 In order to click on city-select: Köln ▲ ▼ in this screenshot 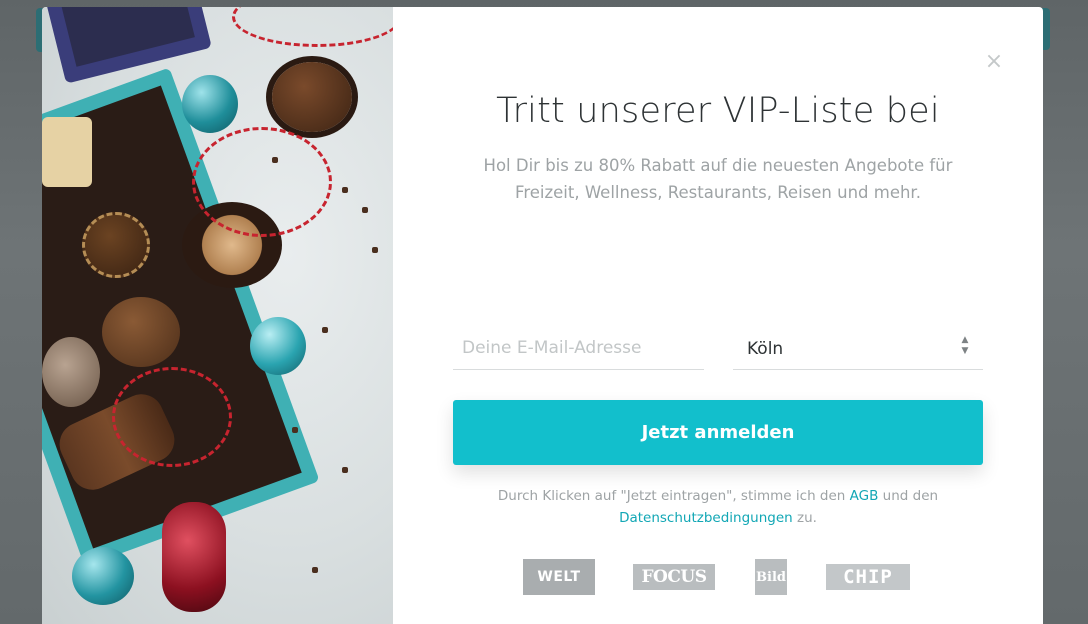, I will do `click(858, 348)`.